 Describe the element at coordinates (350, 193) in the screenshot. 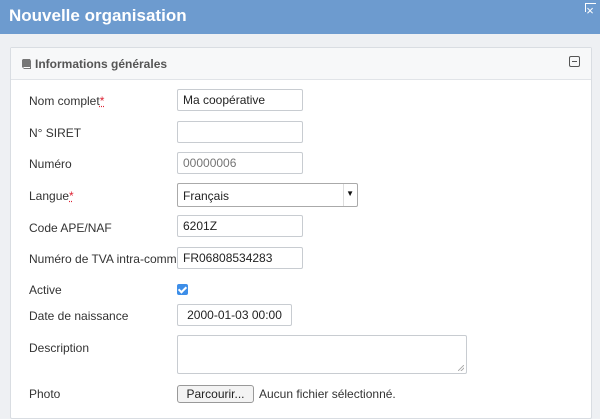

I see `chevron-down-icon: ▼` at that location.